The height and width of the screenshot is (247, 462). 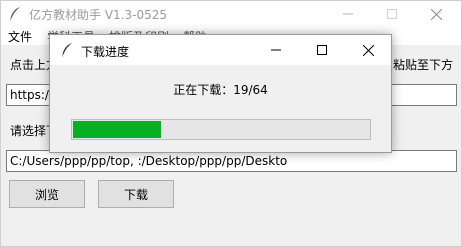 What do you see at coordinates (220, 50) in the screenshot?
I see `dialog-titlebar: 下载进度` at bounding box center [220, 50].